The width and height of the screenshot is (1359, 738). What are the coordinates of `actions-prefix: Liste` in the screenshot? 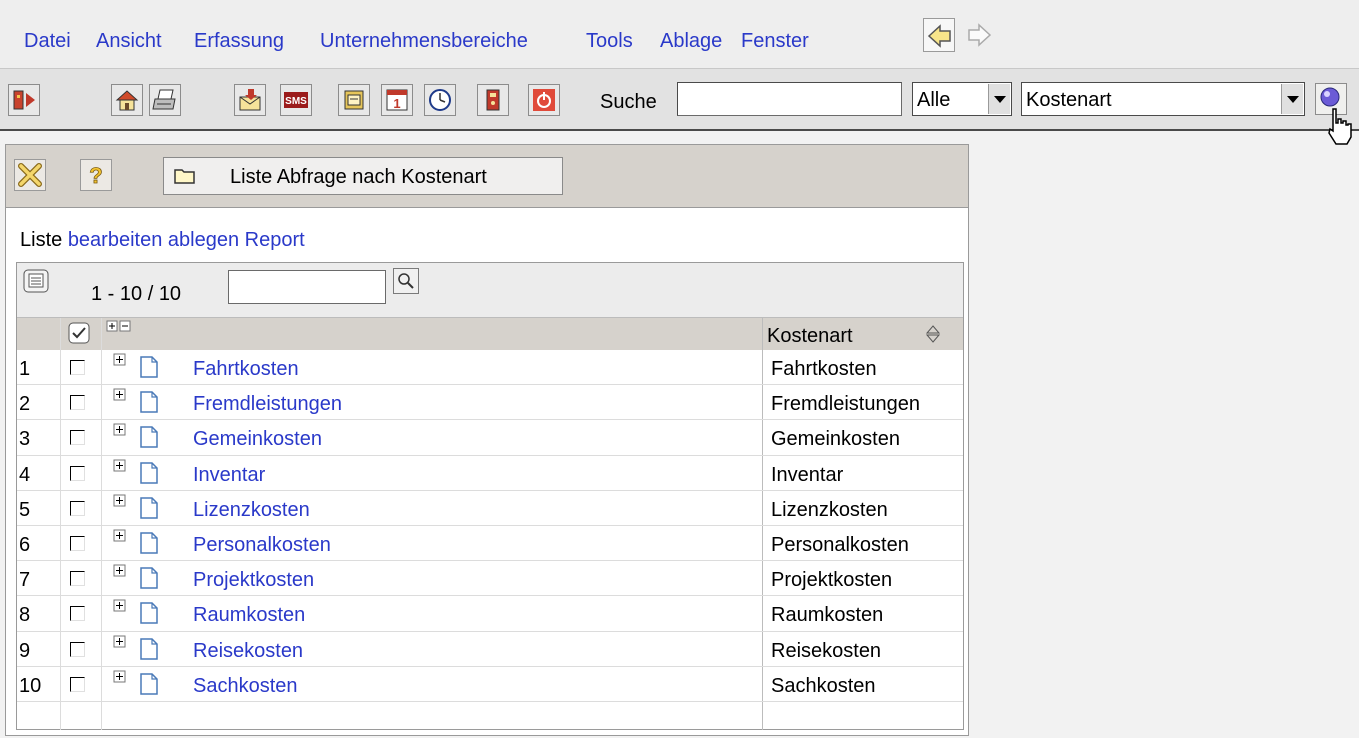 It's located at (41, 240).